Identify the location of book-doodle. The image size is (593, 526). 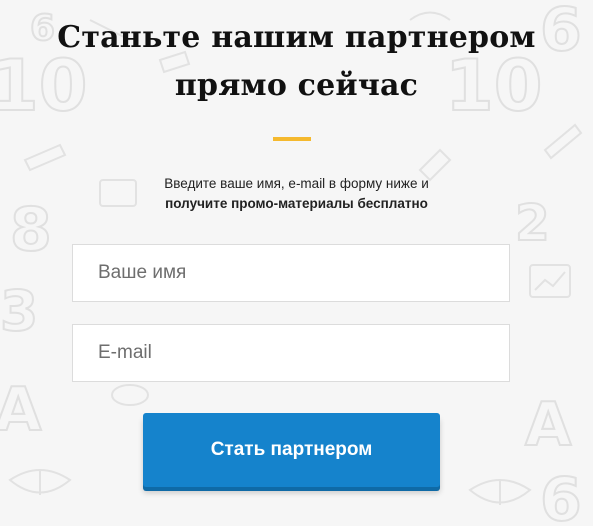
(40, 482).